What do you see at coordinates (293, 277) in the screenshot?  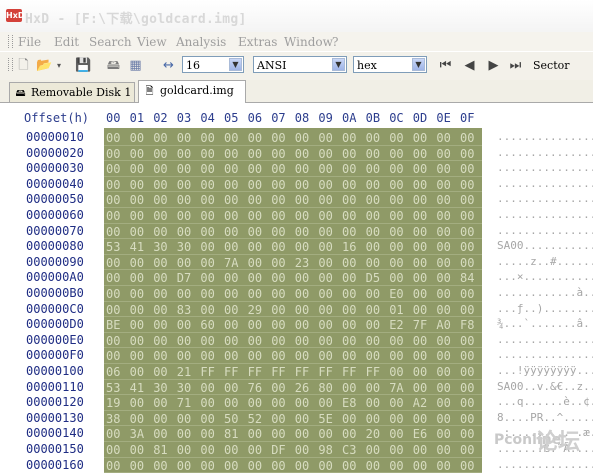 I see `hex-row: 00 00 00 D7 00 00 00 00 00 00 00 D5 00 00 00 84` at bounding box center [293, 277].